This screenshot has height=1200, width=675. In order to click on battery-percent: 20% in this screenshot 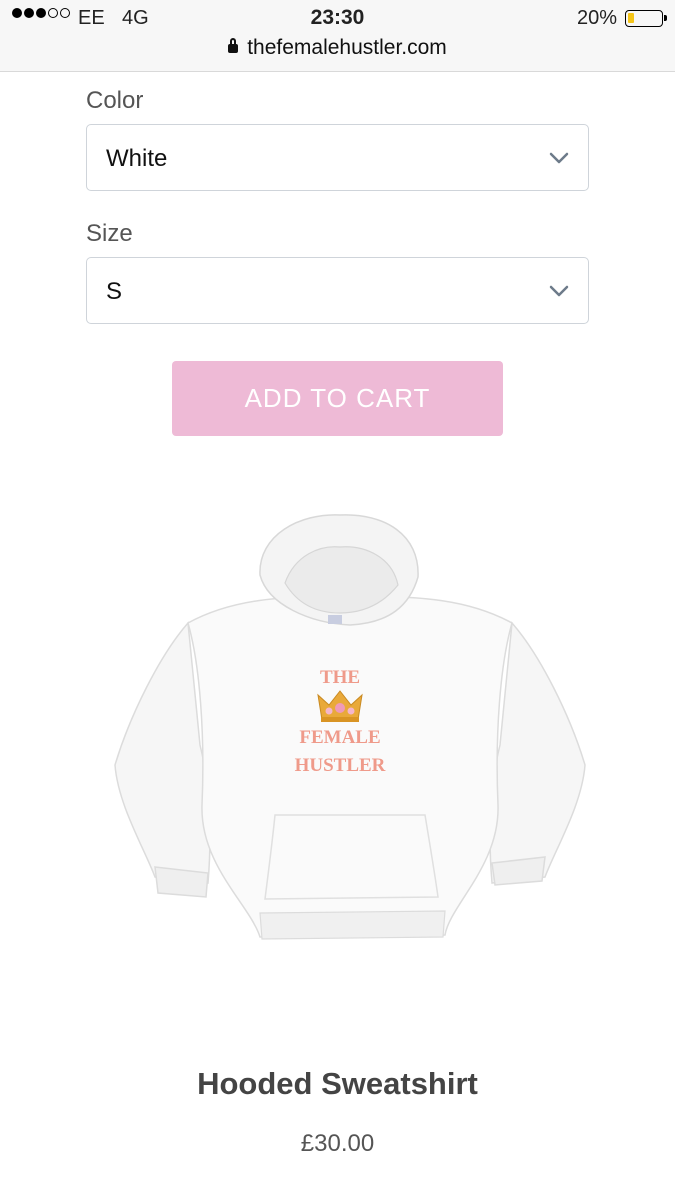, I will do `click(596, 18)`.